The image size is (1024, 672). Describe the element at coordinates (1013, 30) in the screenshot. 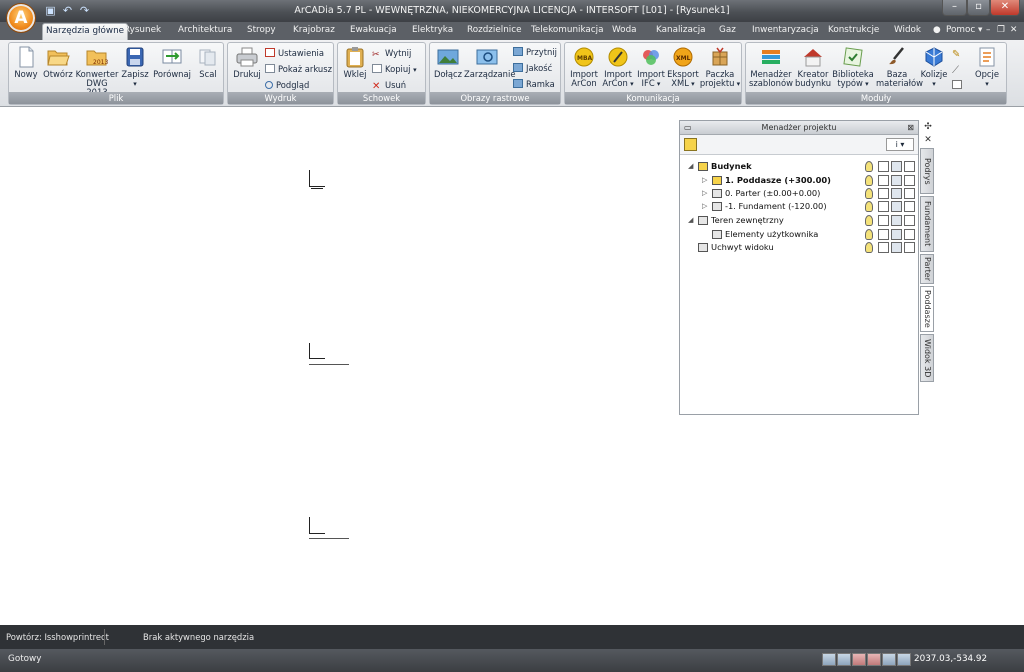

I see `mdi-close-icon: ✕` at that location.